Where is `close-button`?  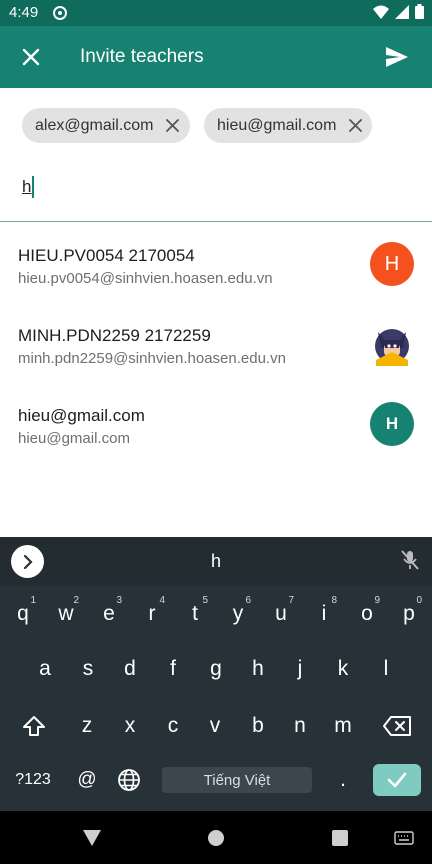
close-button is located at coordinates (31, 57).